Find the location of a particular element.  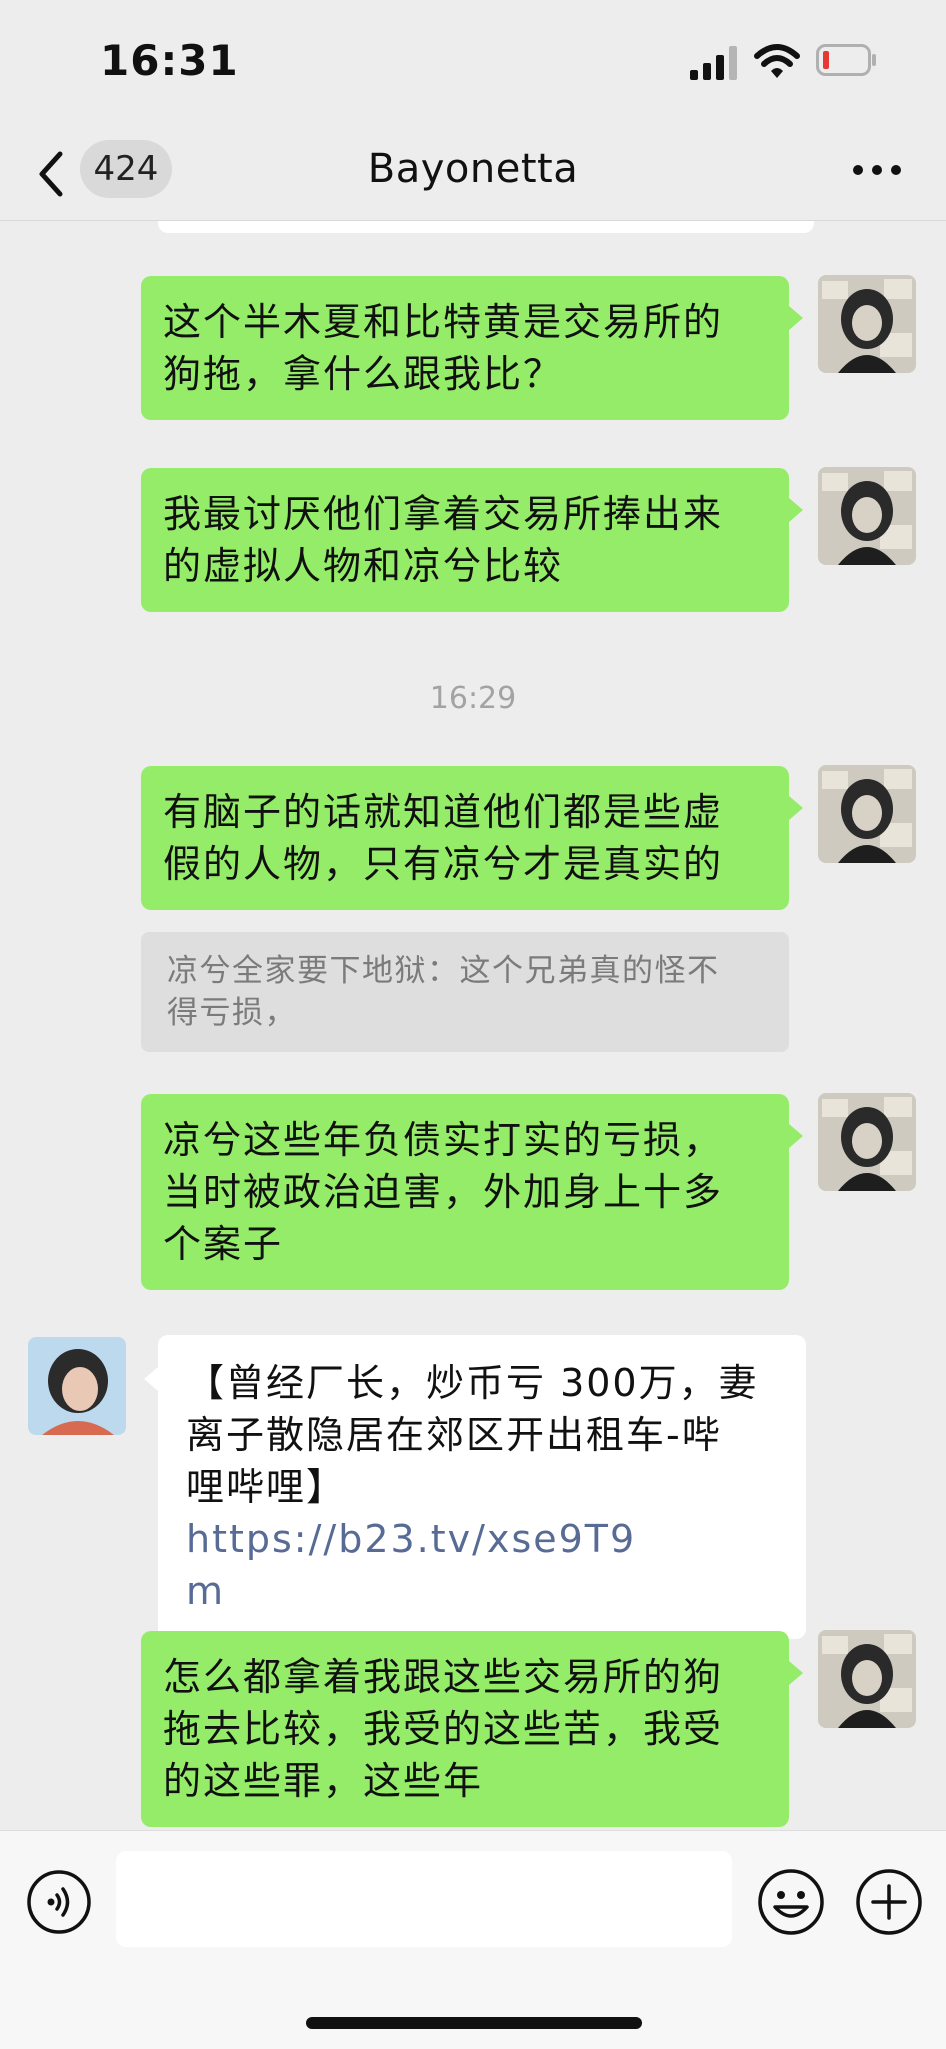

message-input is located at coordinates (424, 1899).